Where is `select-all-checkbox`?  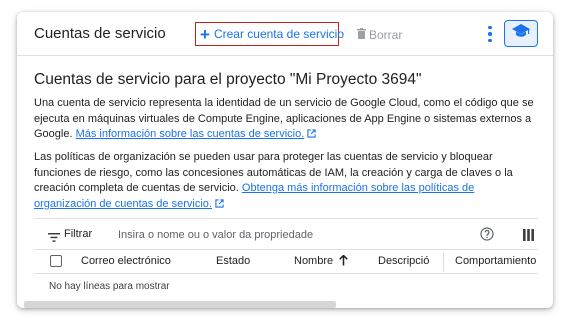 select-all-checkbox is located at coordinates (56, 261).